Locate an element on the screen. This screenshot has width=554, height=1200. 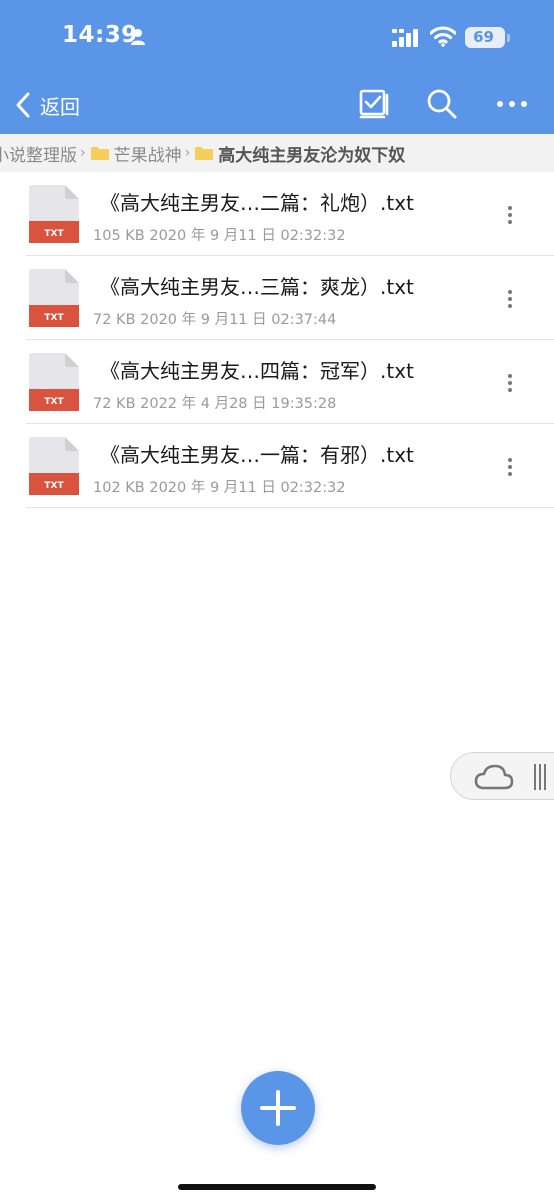
more-icon is located at coordinates (512, 104).